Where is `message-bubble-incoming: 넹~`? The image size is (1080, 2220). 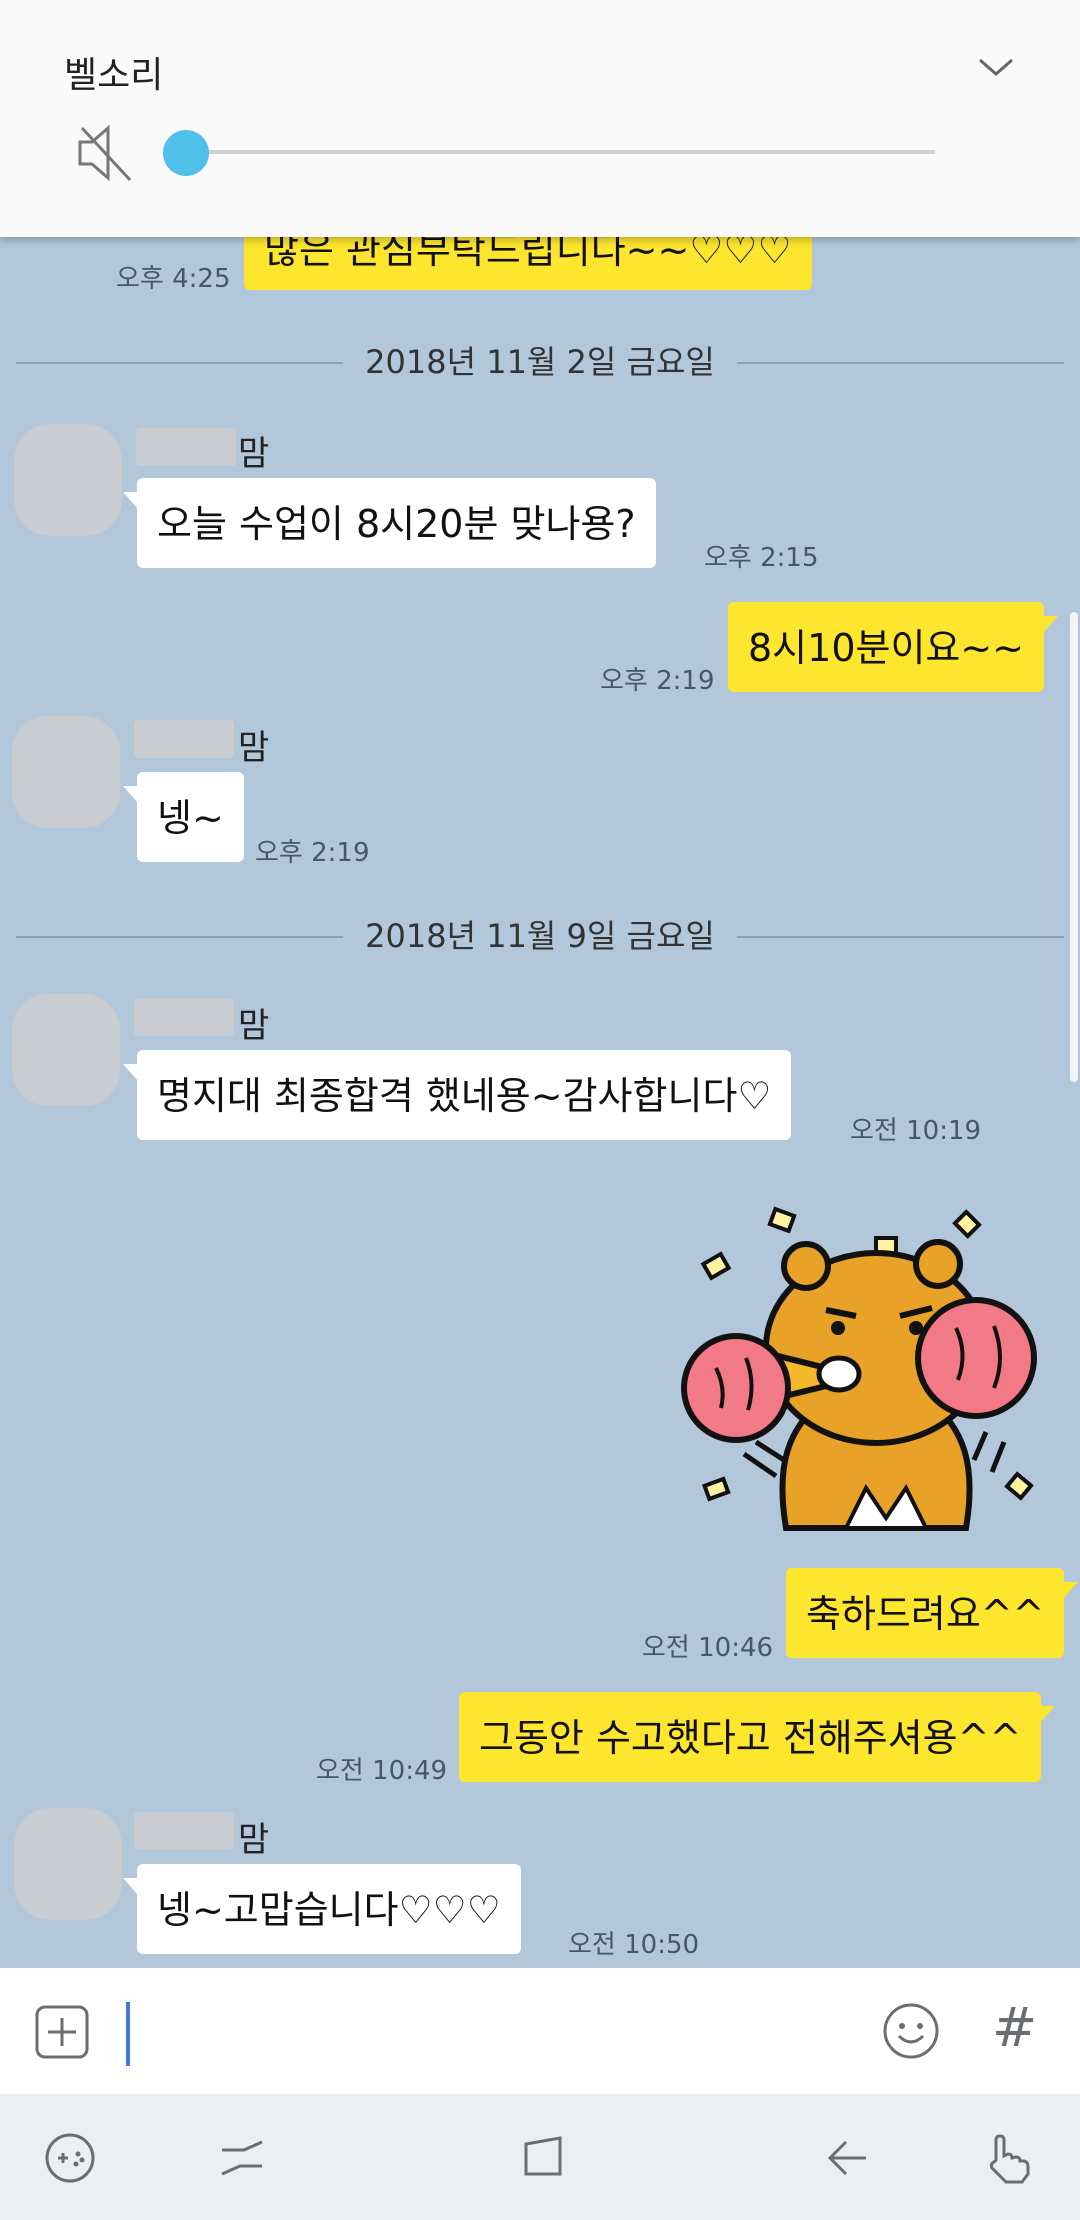
message-bubble-incoming: 넹~ is located at coordinates (183, 817).